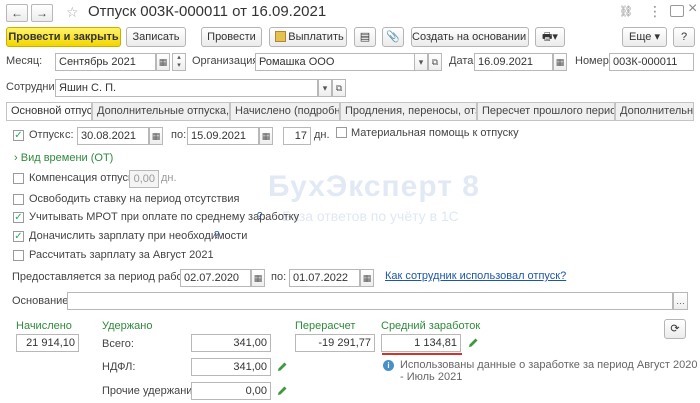 Image resolution: width=700 pixels, height=403 pixels. What do you see at coordinates (365, 37) in the screenshot?
I see `report-icon: ▤` at bounding box center [365, 37].